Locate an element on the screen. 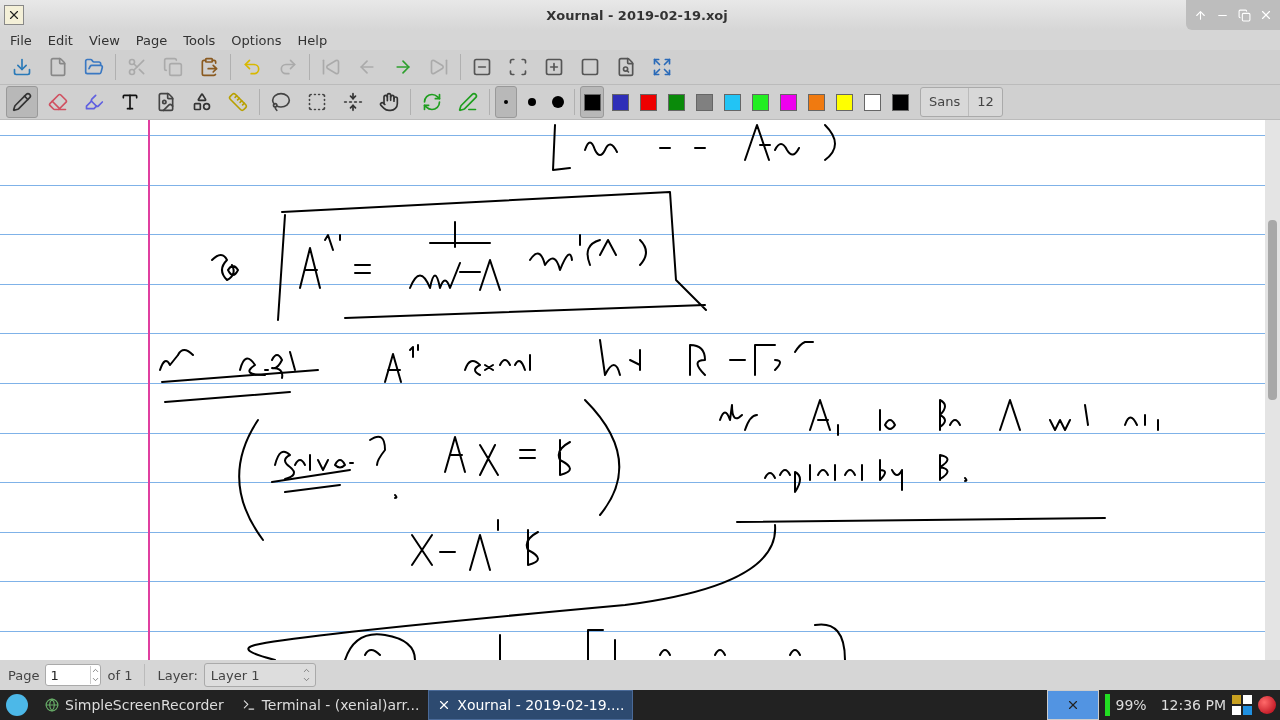 Image resolution: width=1280 pixels, height=720 pixels. image-icon is located at coordinates (166, 102).